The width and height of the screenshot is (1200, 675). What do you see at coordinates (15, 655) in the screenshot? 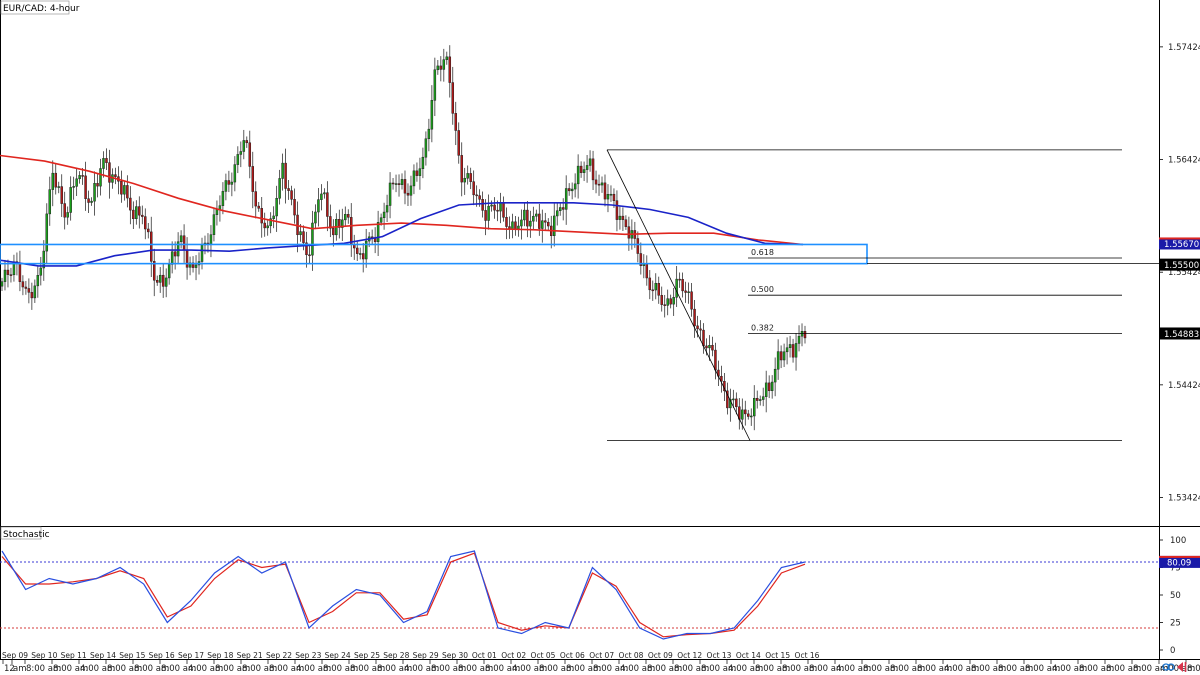
I see `date-label: Sep 09` at bounding box center [15, 655].